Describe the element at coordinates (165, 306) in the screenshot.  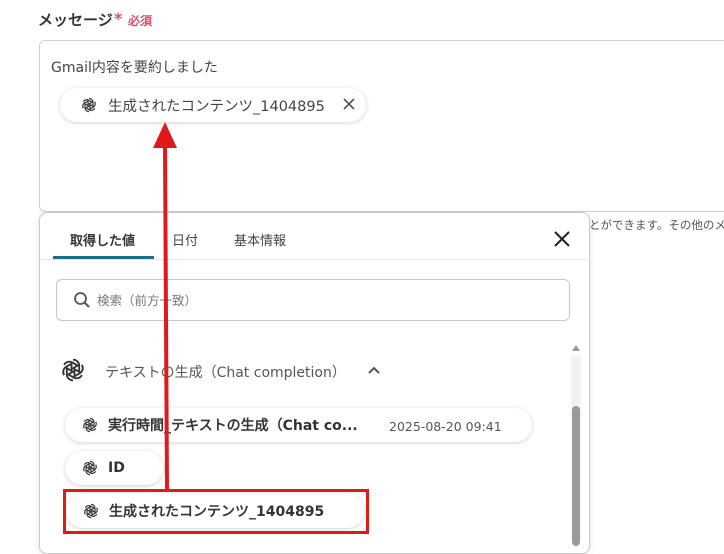
I see `annotation-arrow` at that location.